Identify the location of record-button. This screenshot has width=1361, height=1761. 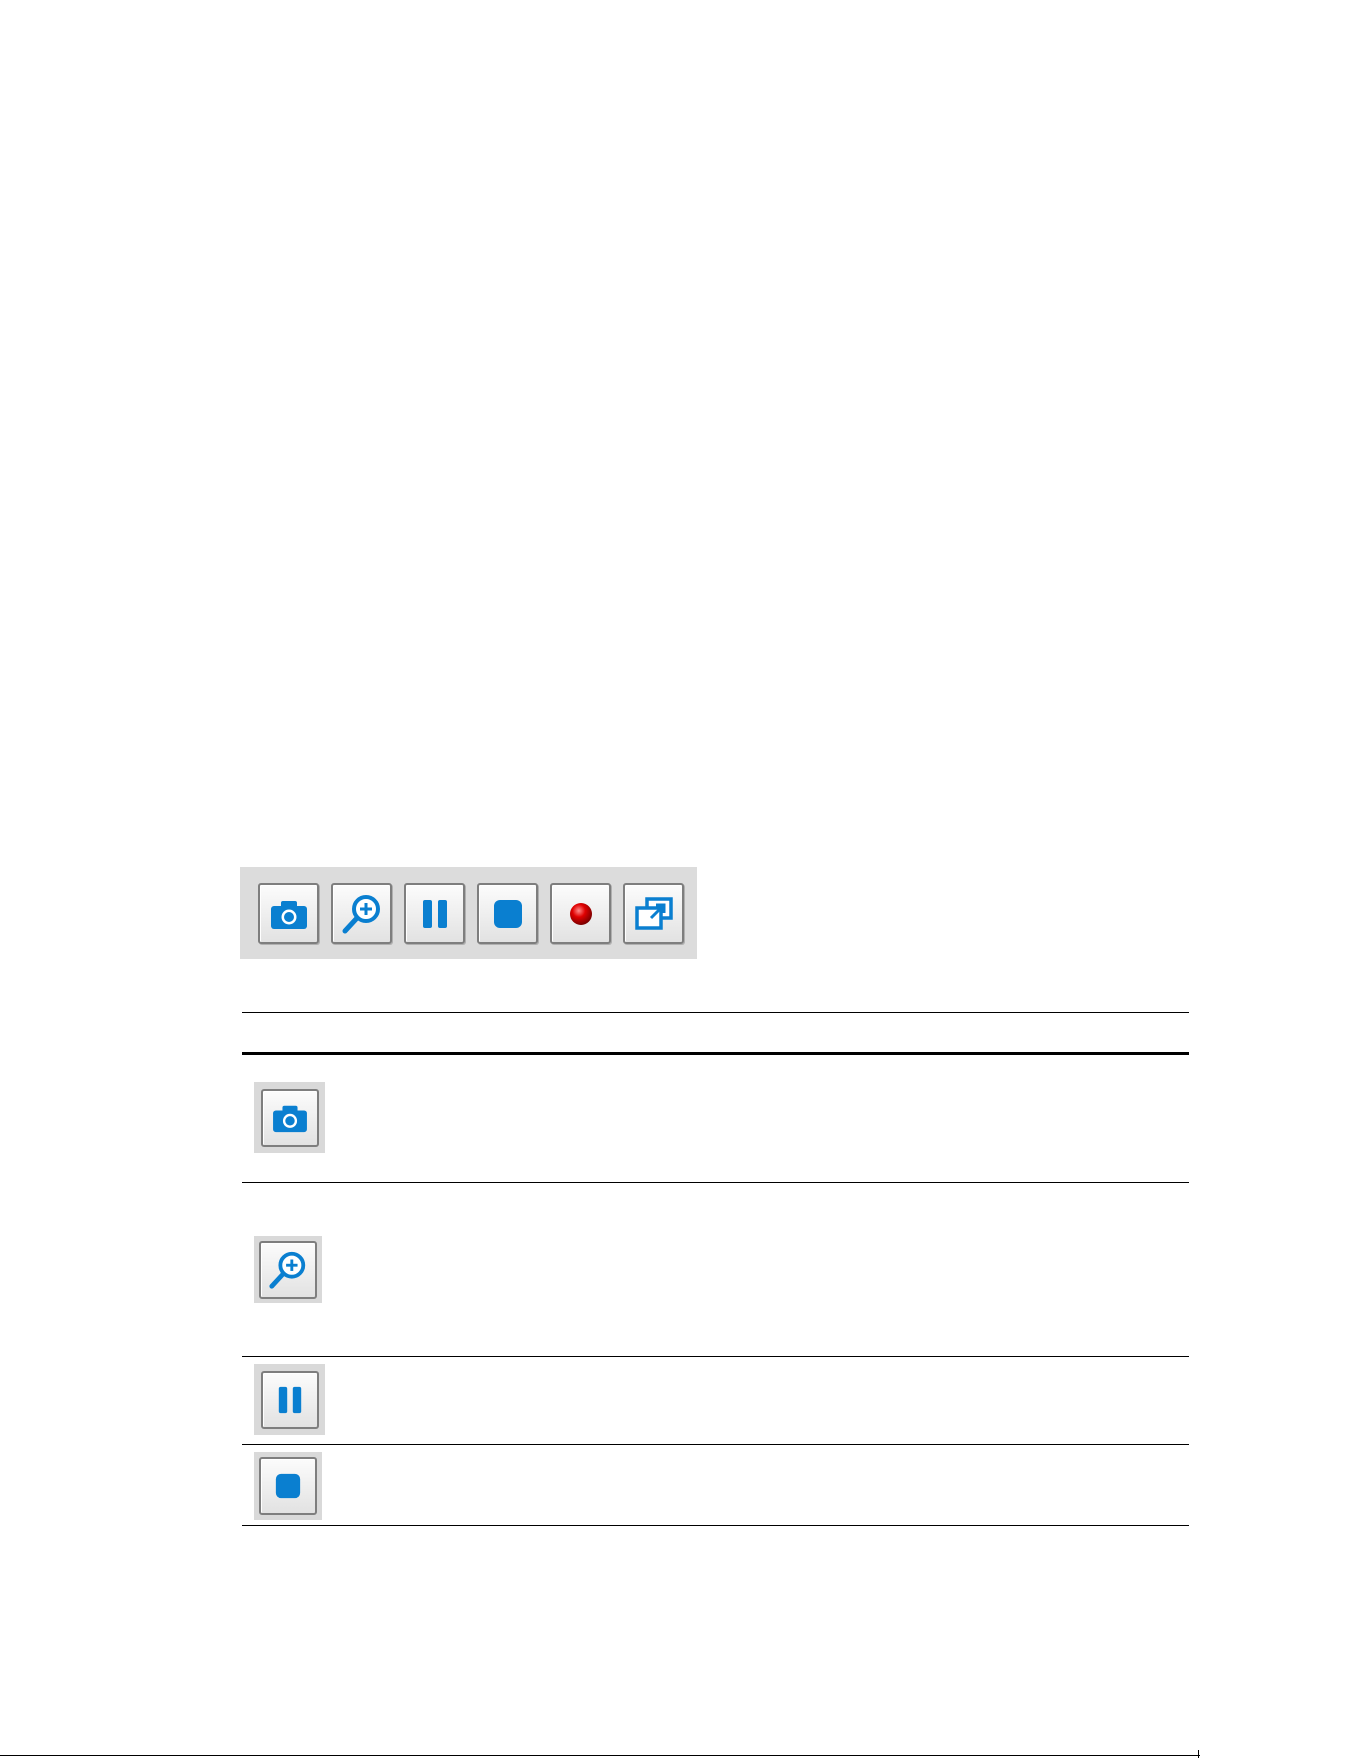
(580, 913).